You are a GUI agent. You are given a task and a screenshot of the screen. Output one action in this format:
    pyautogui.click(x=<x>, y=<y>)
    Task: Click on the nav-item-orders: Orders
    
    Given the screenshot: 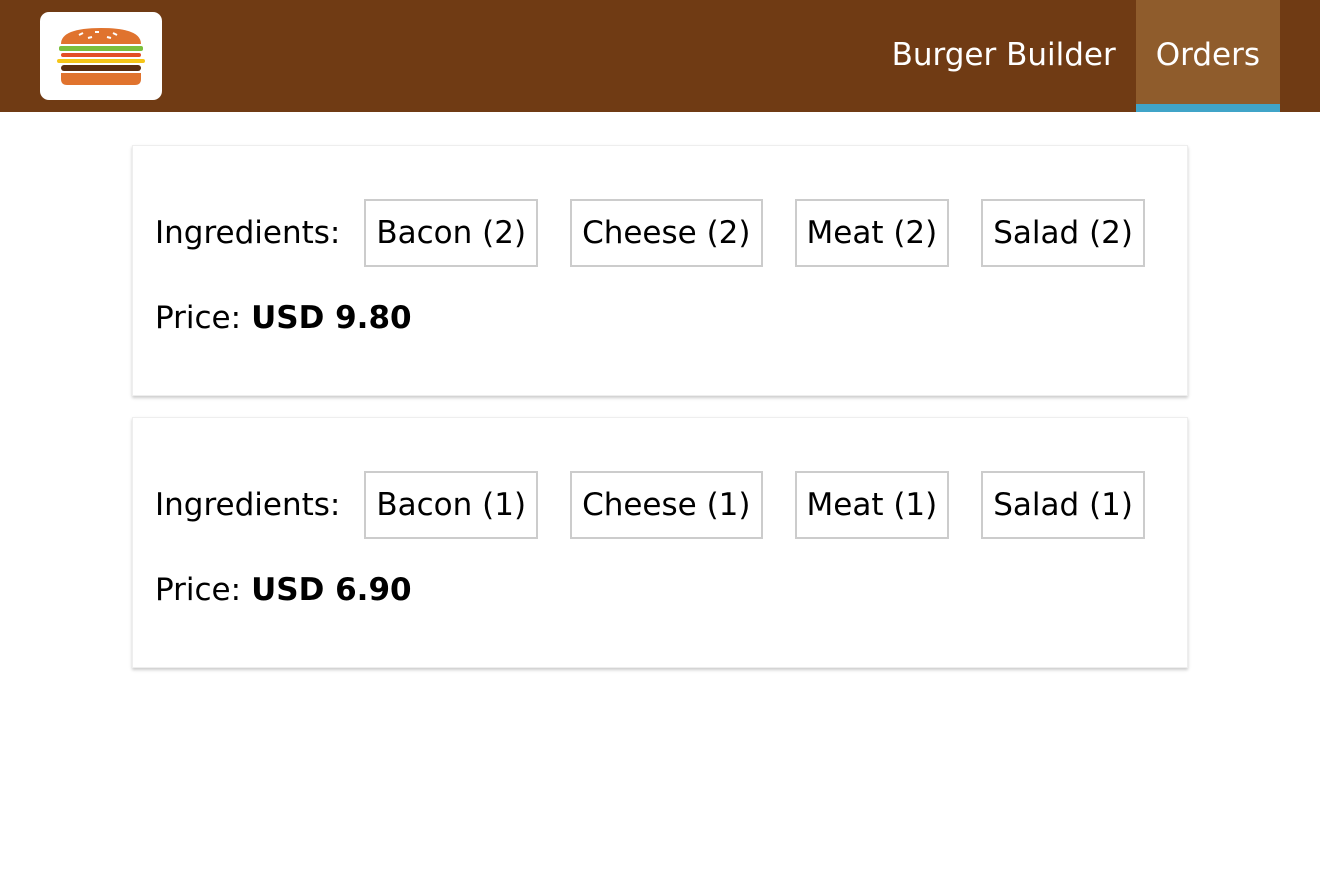 What is the action you would take?
    pyautogui.click(x=1207, y=56)
    